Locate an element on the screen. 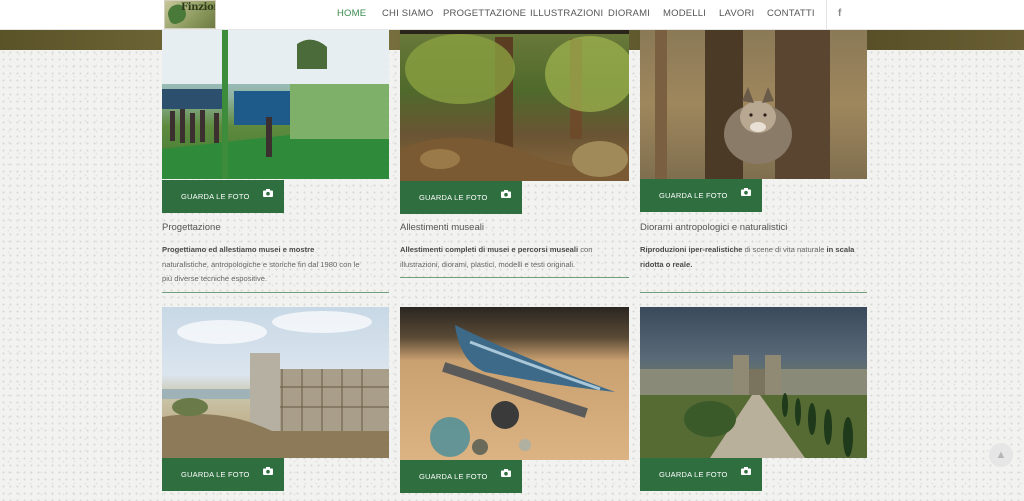 This screenshot has width=1024, height=501. card-title-allestimenti: Allestimenti museali is located at coordinates (442, 227).